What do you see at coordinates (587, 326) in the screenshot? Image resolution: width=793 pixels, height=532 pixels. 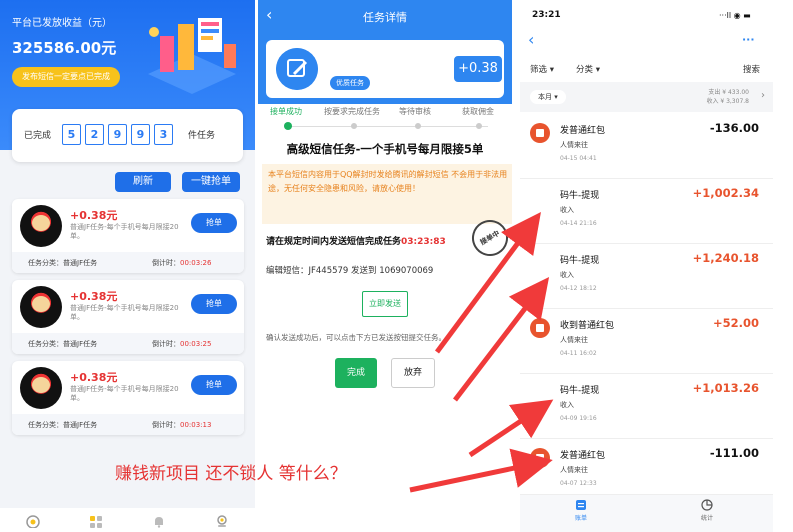 I see `bill-name: 收到普通红包` at bounding box center [587, 326].